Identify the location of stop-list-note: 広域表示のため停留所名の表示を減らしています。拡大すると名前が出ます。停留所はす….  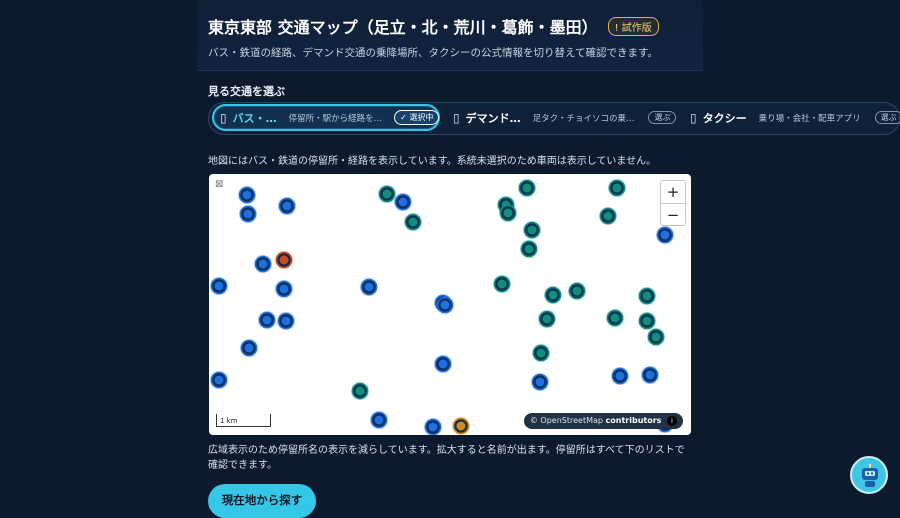
(446, 458).